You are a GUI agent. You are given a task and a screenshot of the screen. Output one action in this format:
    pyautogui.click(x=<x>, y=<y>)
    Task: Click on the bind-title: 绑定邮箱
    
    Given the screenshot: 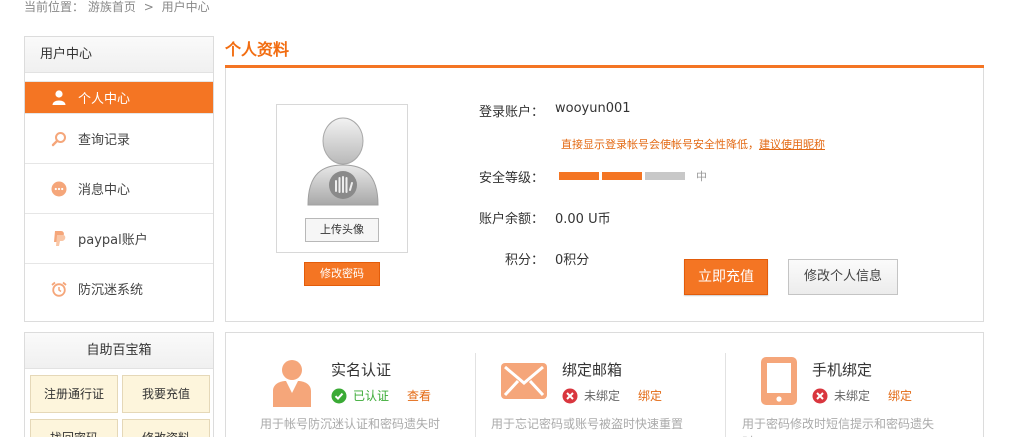 What is the action you would take?
    pyautogui.click(x=592, y=370)
    